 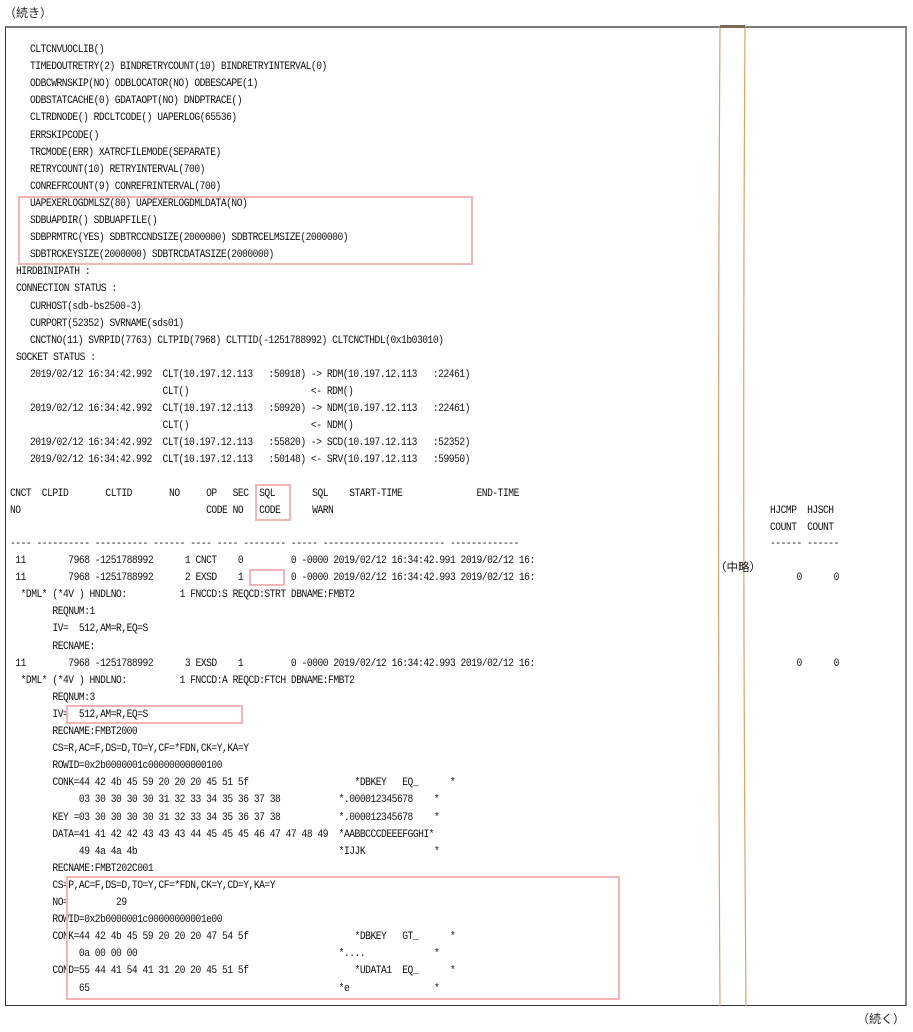 I want to click on break-top-mask, so click(x=732, y=26).